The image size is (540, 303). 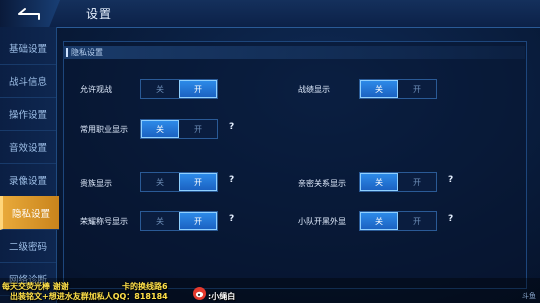 I want to click on toggle-noble: 关 开, so click(x=179, y=182).